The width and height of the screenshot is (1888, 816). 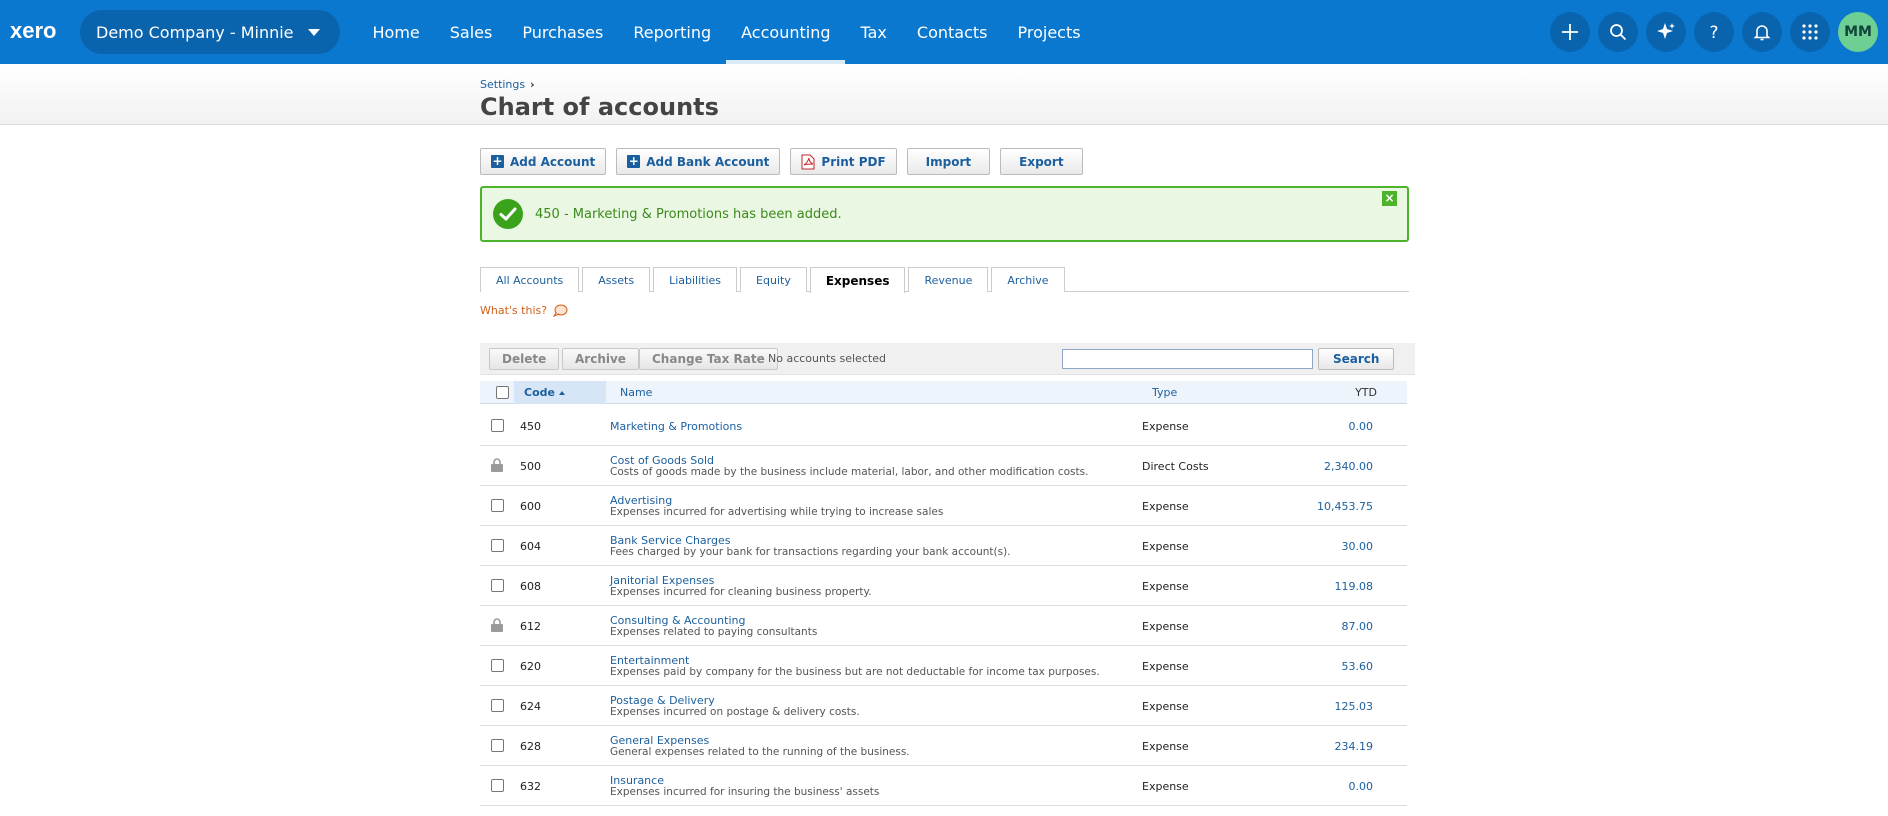 I want to click on select-all-checkbox, so click(x=502, y=392).